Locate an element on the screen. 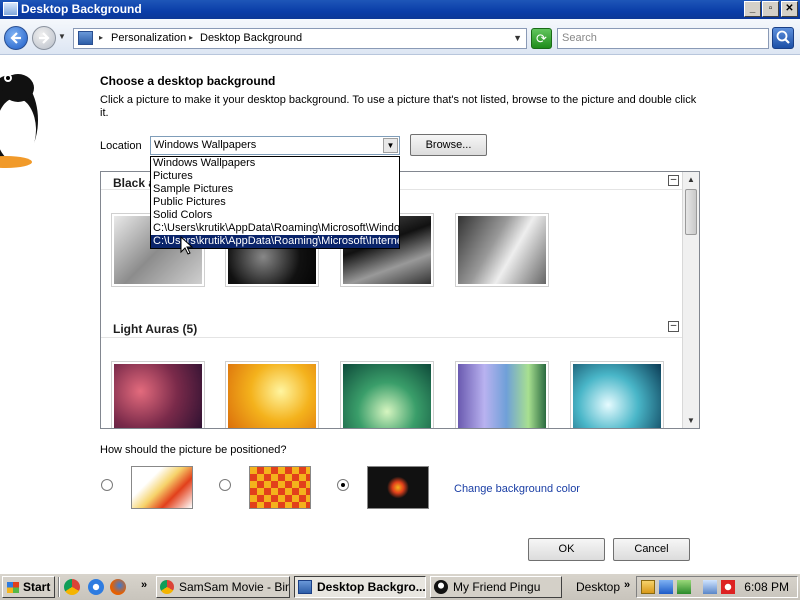 This screenshot has width=800, height=600. change-background-color-link: Change background color is located at coordinates (517, 489).